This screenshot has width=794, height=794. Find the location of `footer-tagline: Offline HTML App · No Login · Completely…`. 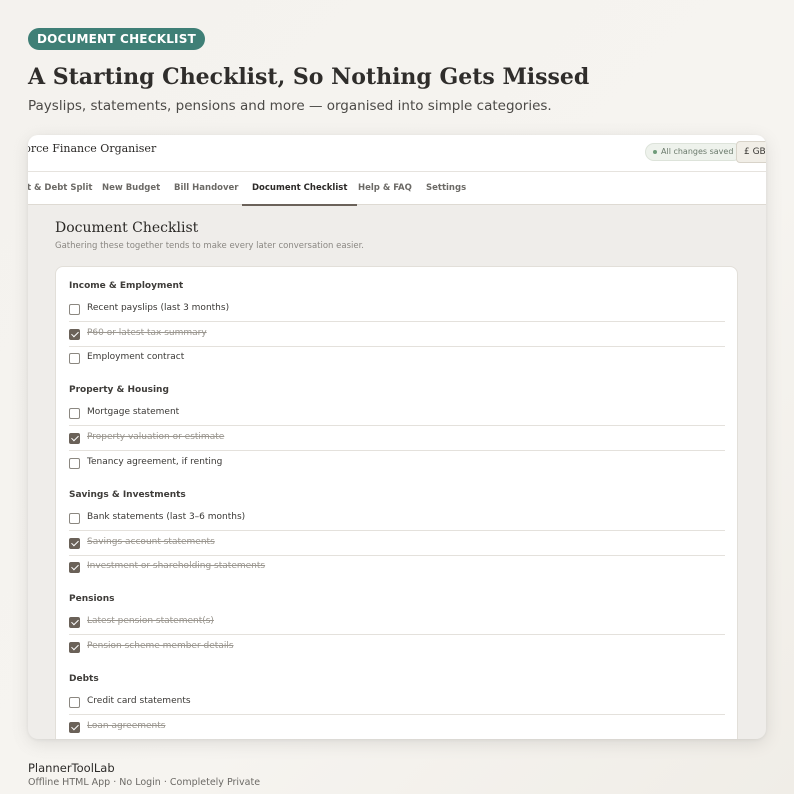

footer-tagline: Offline HTML App · No Login · Completely… is located at coordinates (144, 782).